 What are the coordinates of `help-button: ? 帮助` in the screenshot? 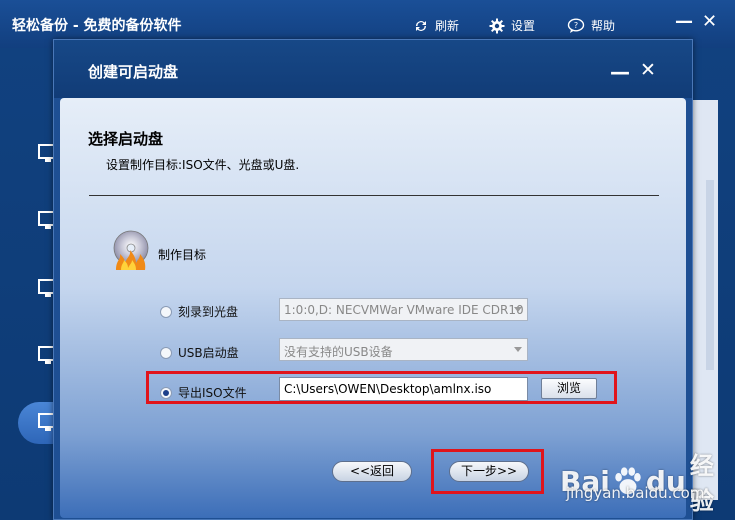 It's located at (591, 25).